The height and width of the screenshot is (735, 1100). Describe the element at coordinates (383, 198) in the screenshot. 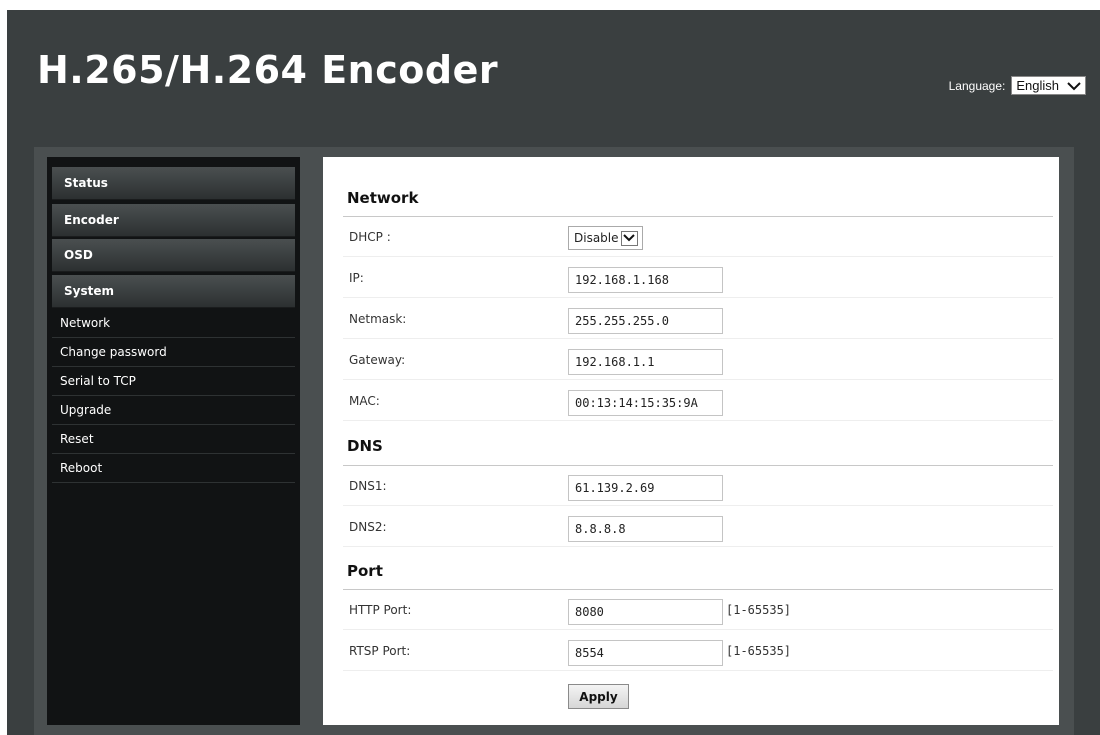

I see `section-title-network: Network` at that location.